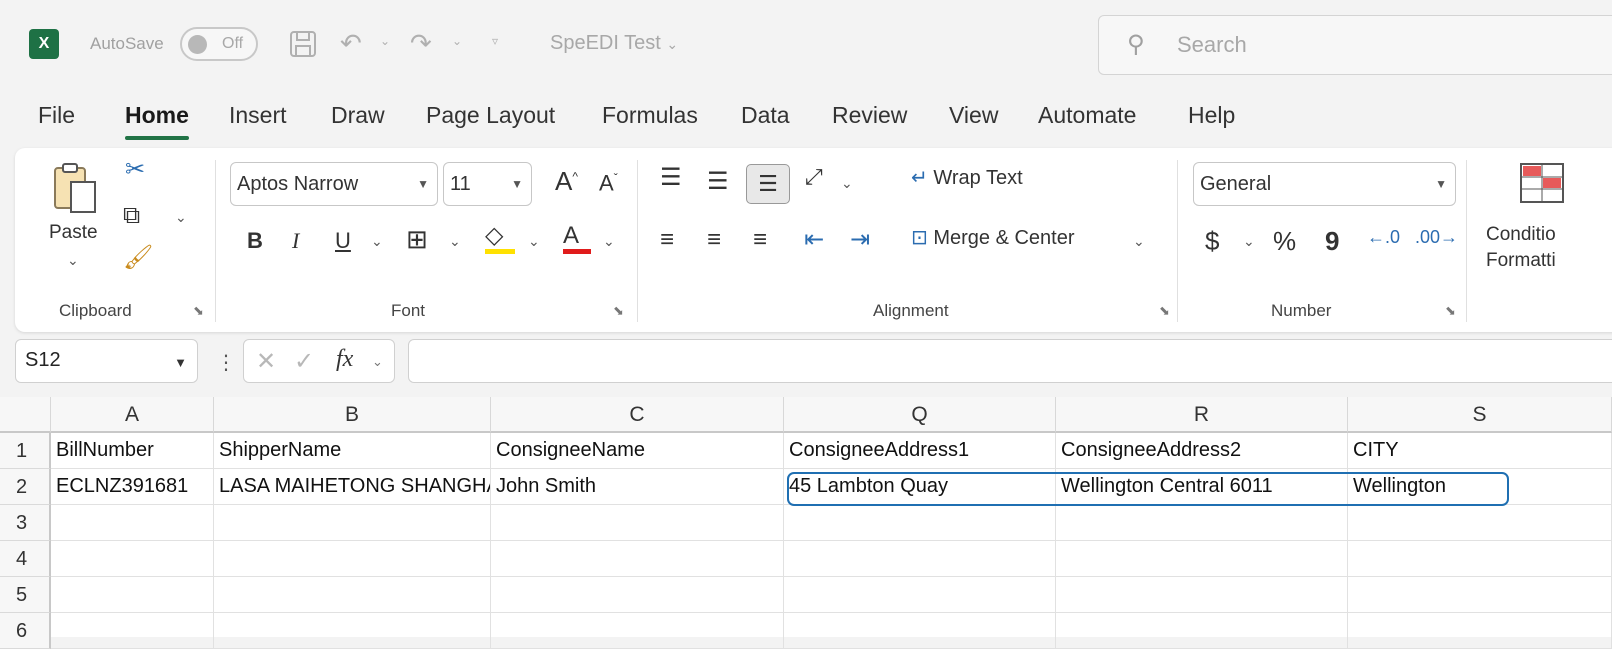  Describe the element at coordinates (352, 559) in the screenshot. I see `cell-b4` at that location.